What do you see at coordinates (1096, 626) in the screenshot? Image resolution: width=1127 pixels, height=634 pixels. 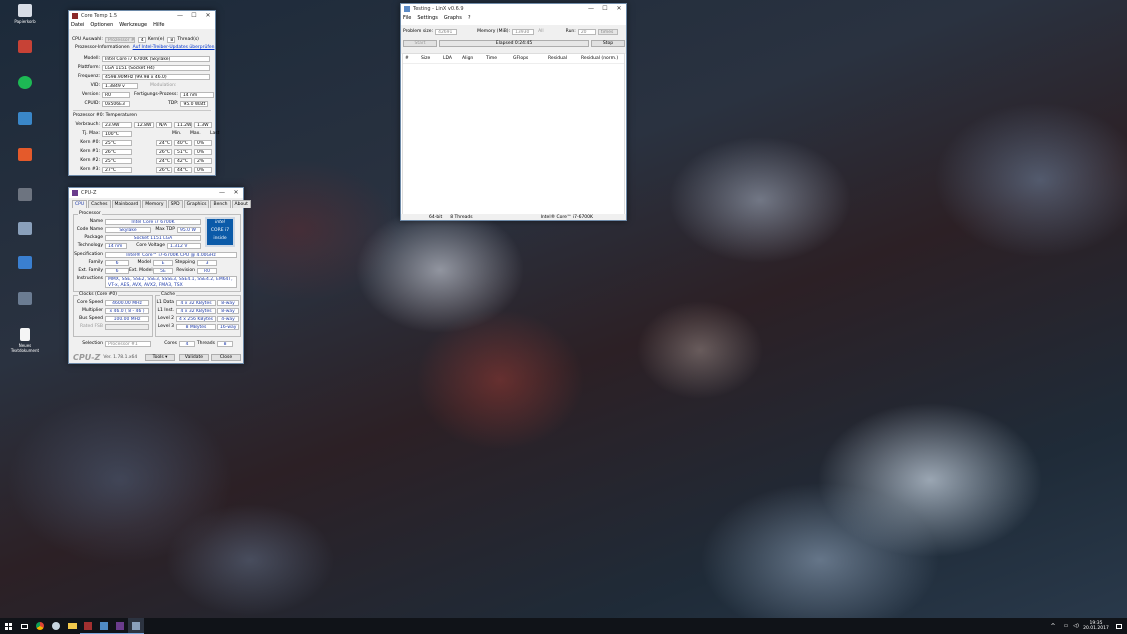 I see `tray-clock: 19:35 20.01.2017` at bounding box center [1096, 626].